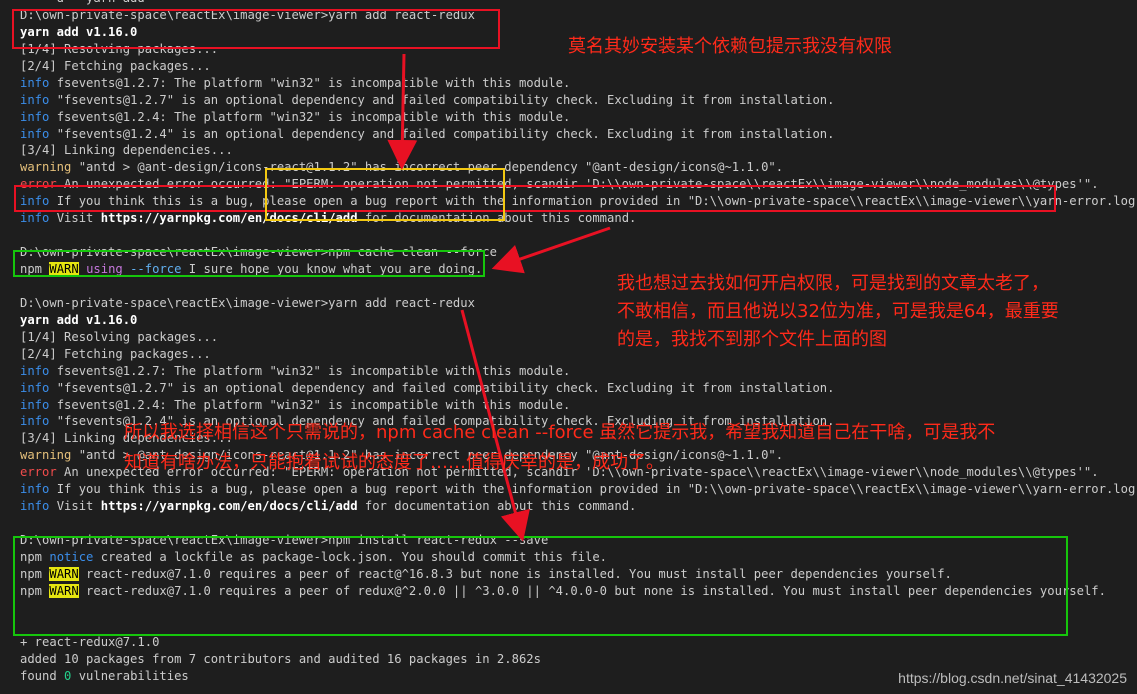  What do you see at coordinates (42, 675) in the screenshot?
I see `terminal-text: found` at bounding box center [42, 675].